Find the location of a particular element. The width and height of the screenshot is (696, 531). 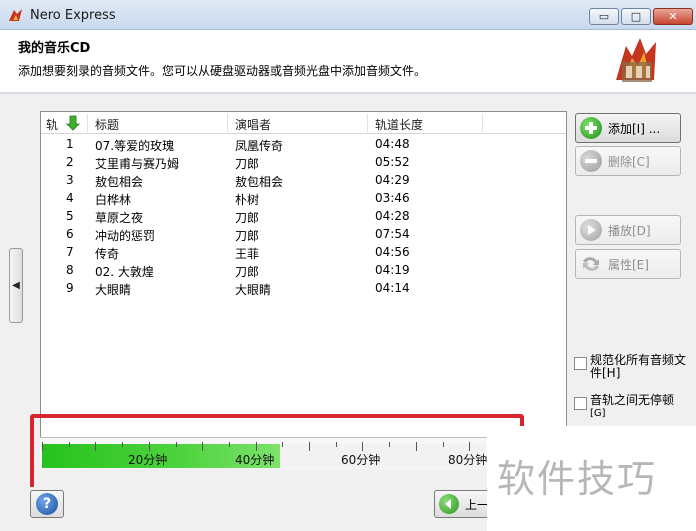

help-button: ? is located at coordinates (47, 504).